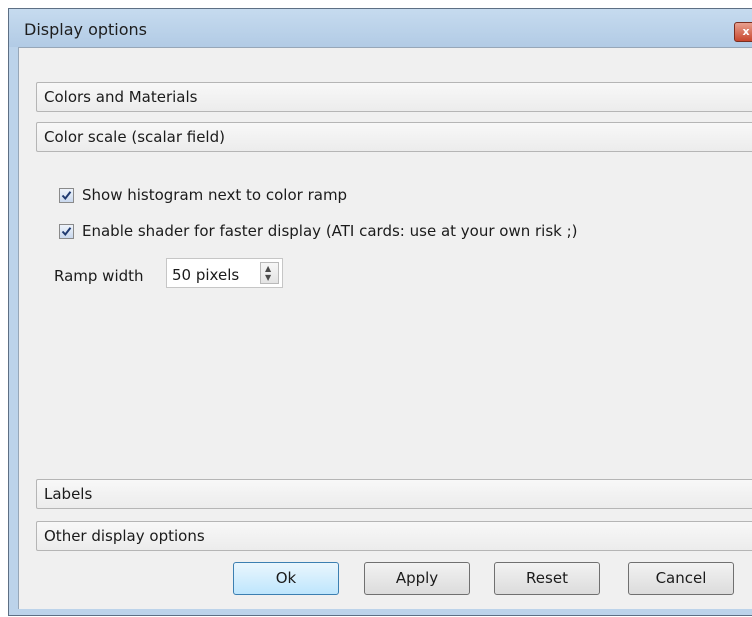  I want to click on spin-up-icon: ▲, so click(268, 269).